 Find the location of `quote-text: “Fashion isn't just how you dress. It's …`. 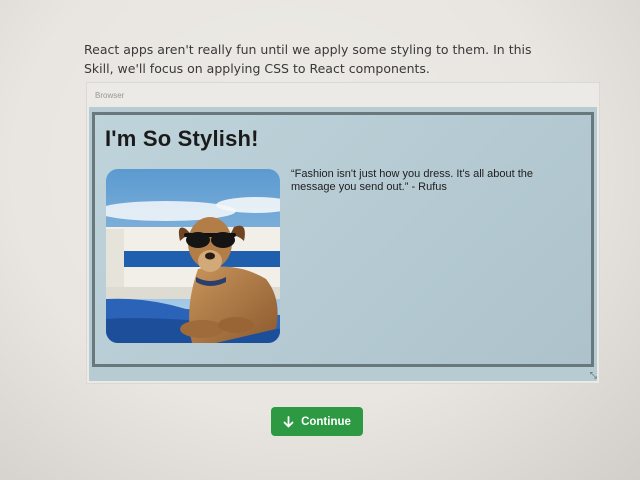

quote-text: “Fashion isn't just how you dress. It's … is located at coordinates (412, 180).